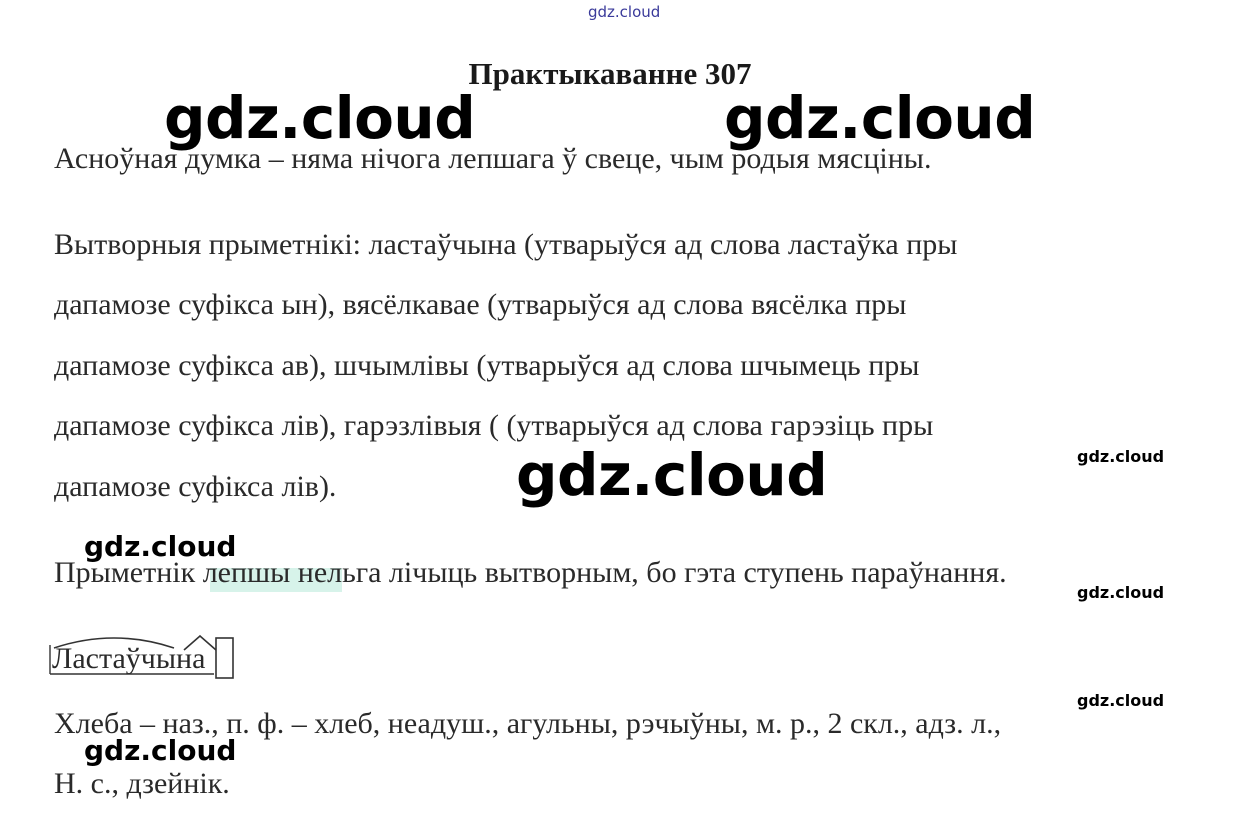  What do you see at coordinates (624, 12) in the screenshot?
I see `watermark-top: gdz.cloud` at bounding box center [624, 12].